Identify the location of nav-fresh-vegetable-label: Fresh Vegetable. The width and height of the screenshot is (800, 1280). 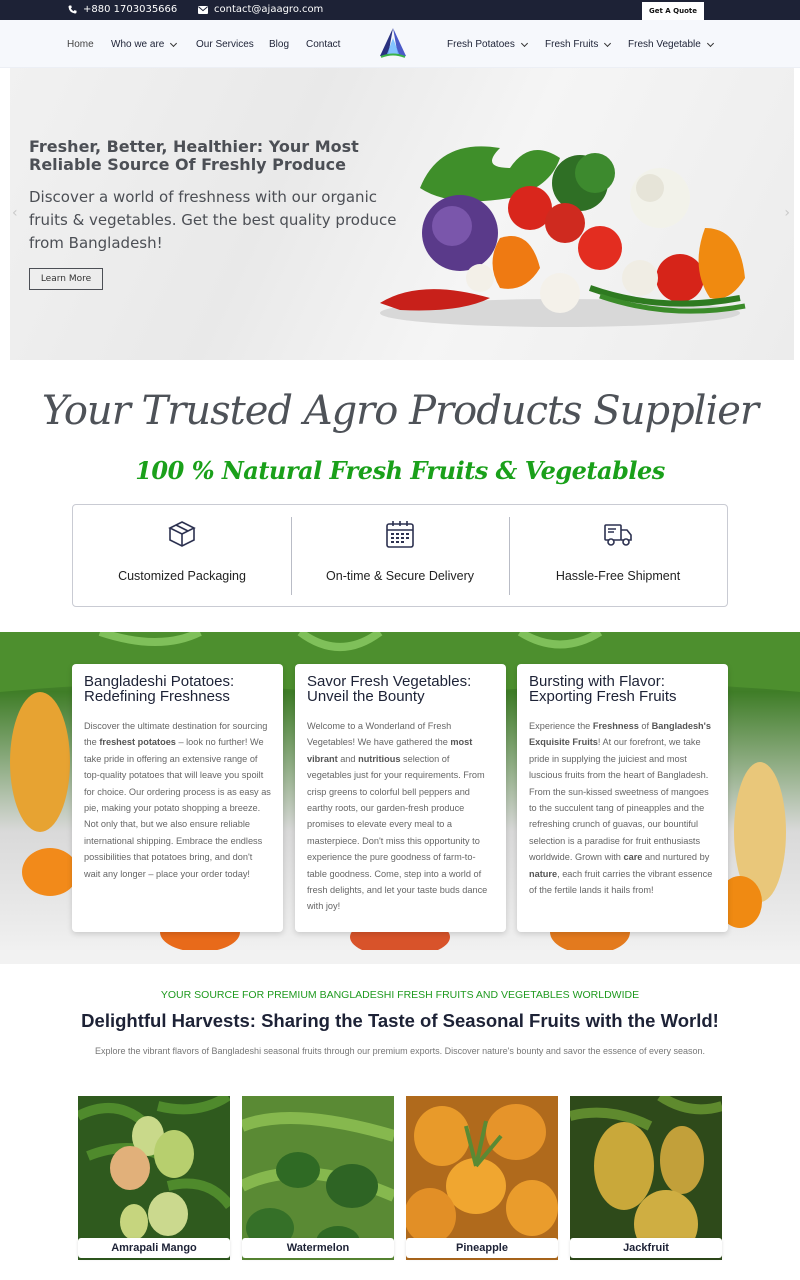
(664, 44).